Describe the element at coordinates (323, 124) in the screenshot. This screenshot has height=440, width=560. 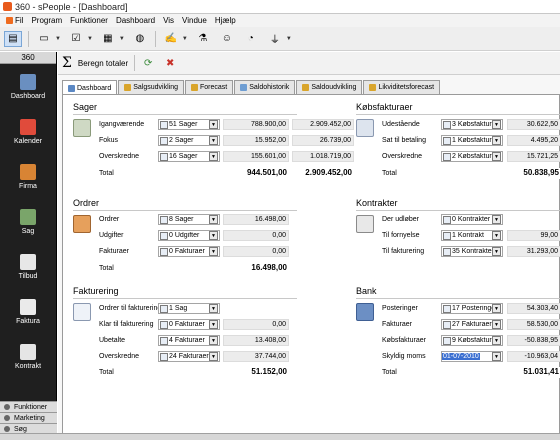
I see `value-field: 2.909.452,00` at that location.